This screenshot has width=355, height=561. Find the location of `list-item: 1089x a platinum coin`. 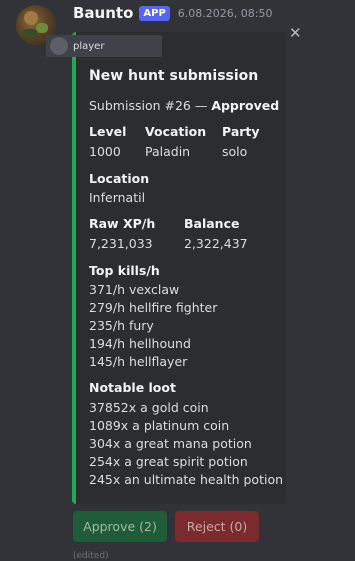

list-item: 1089x a platinum coin is located at coordinates (159, 425).